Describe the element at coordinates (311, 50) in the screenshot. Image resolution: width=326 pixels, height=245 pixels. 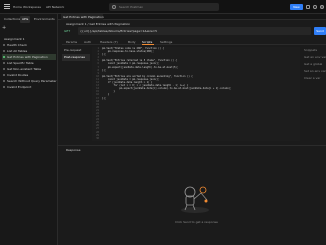
I see `snippets-title: Snippets` at that location.